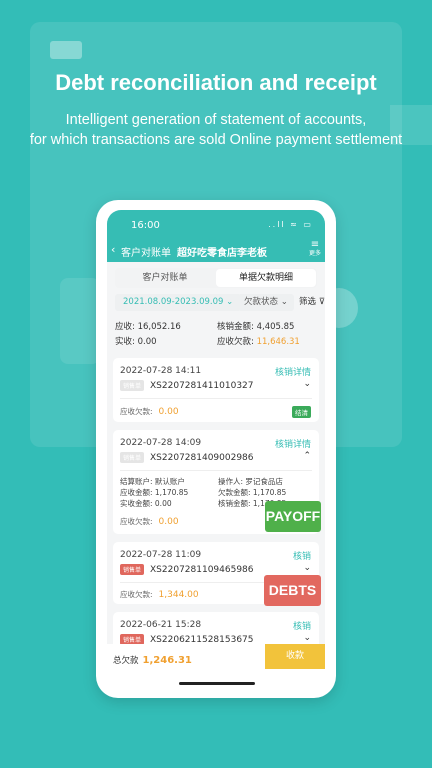  I want to click on more-button: ≡ 更多, so click(314, 248).